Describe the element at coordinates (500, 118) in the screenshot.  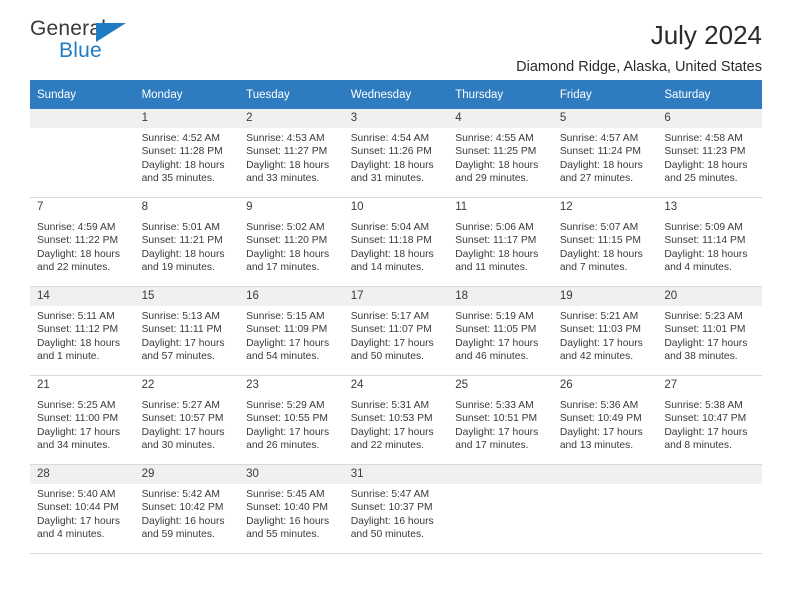
I see `day-number: 4` at that location.